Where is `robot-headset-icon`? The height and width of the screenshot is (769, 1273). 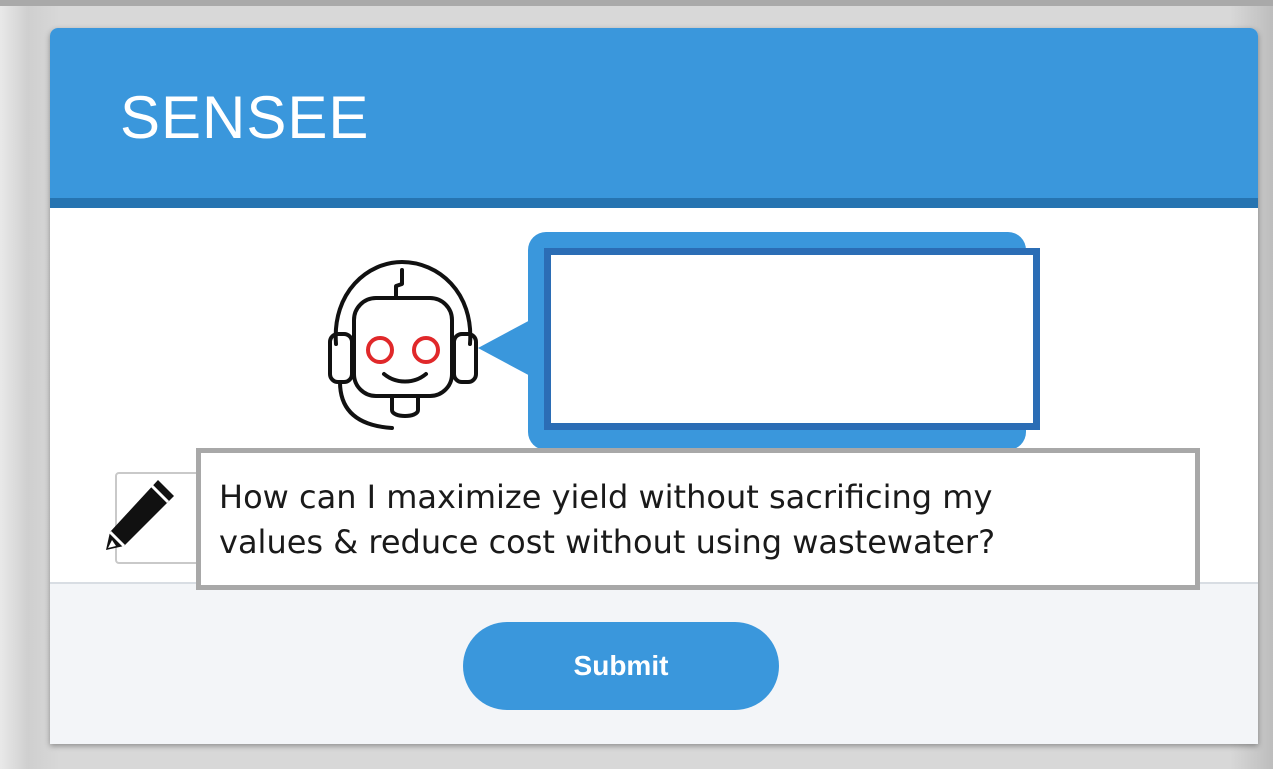
robot-headset-icon is located at coordinates (403, 345).